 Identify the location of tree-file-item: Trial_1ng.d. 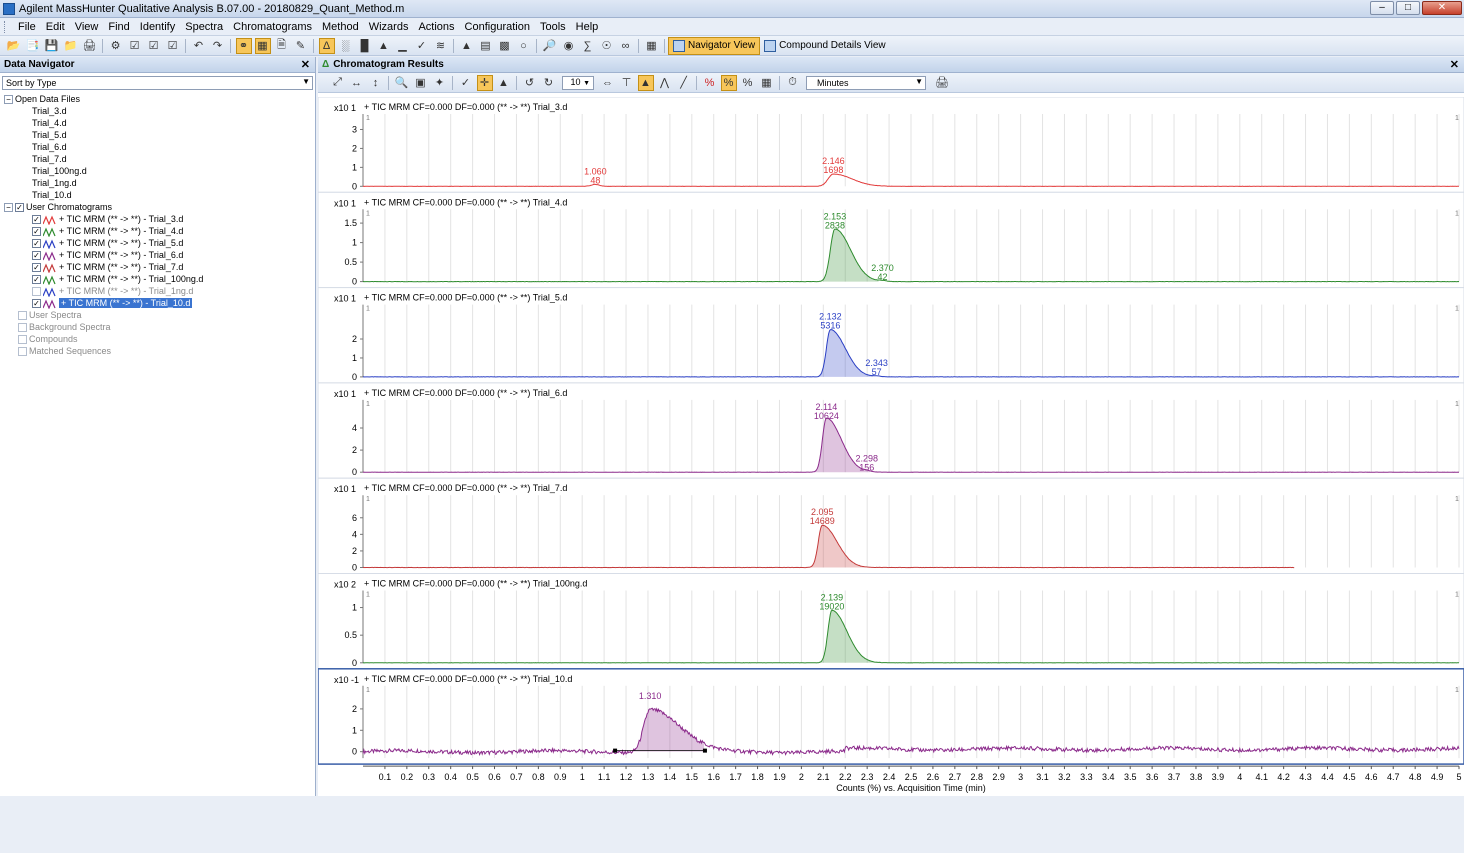
(54, 183).